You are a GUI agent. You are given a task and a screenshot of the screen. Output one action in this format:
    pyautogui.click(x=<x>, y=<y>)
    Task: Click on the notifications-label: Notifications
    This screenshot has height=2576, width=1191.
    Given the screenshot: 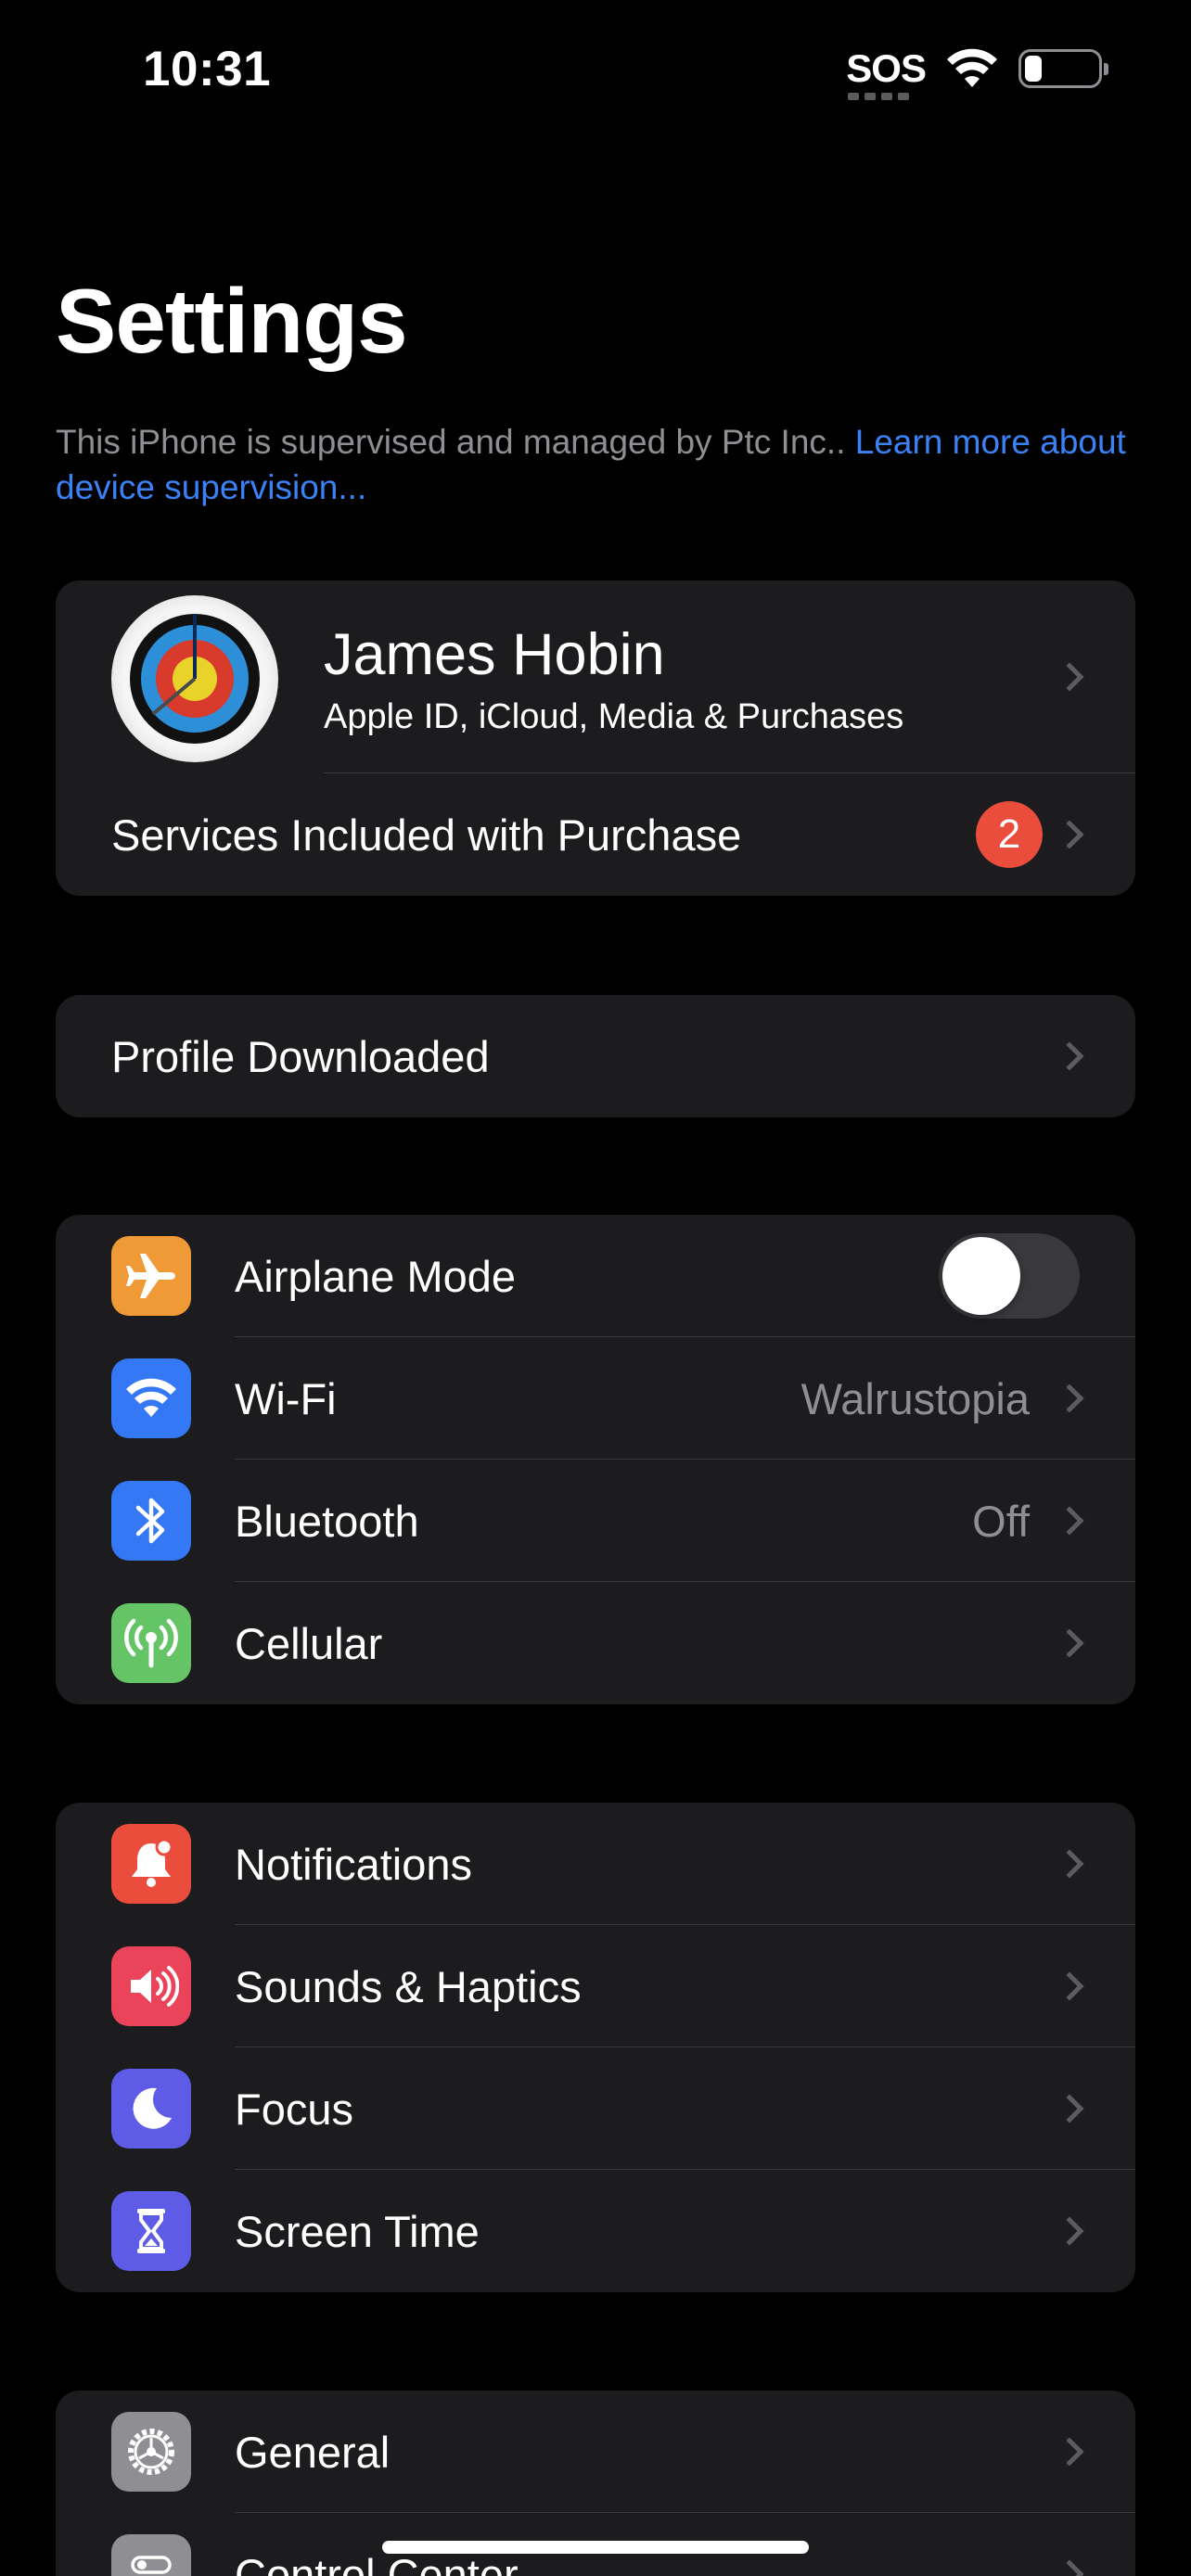 What is the action you would take?
    pyautogui.click(x=353, y=1864)
    